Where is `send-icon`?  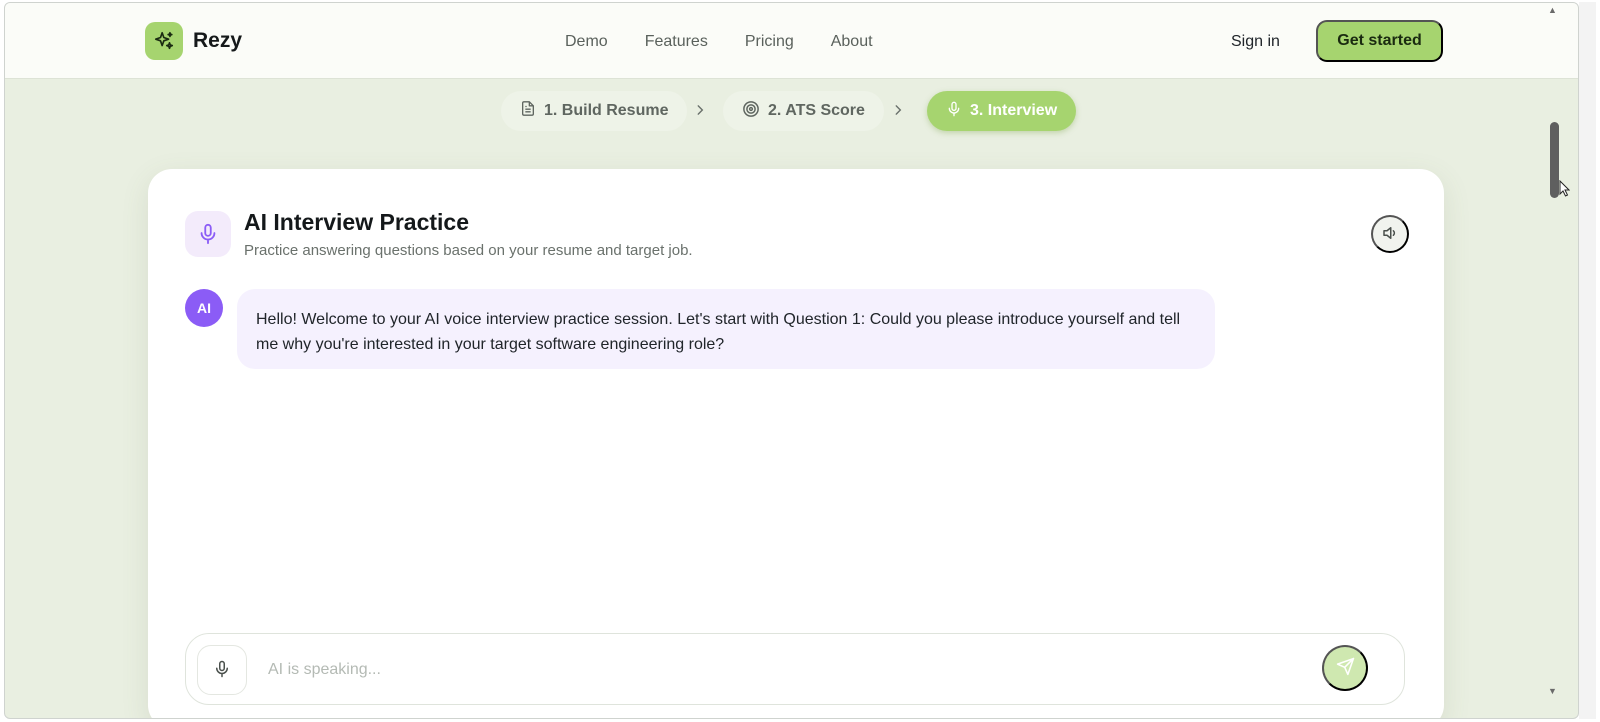 send-icon is located at coordinates (1345, 668).